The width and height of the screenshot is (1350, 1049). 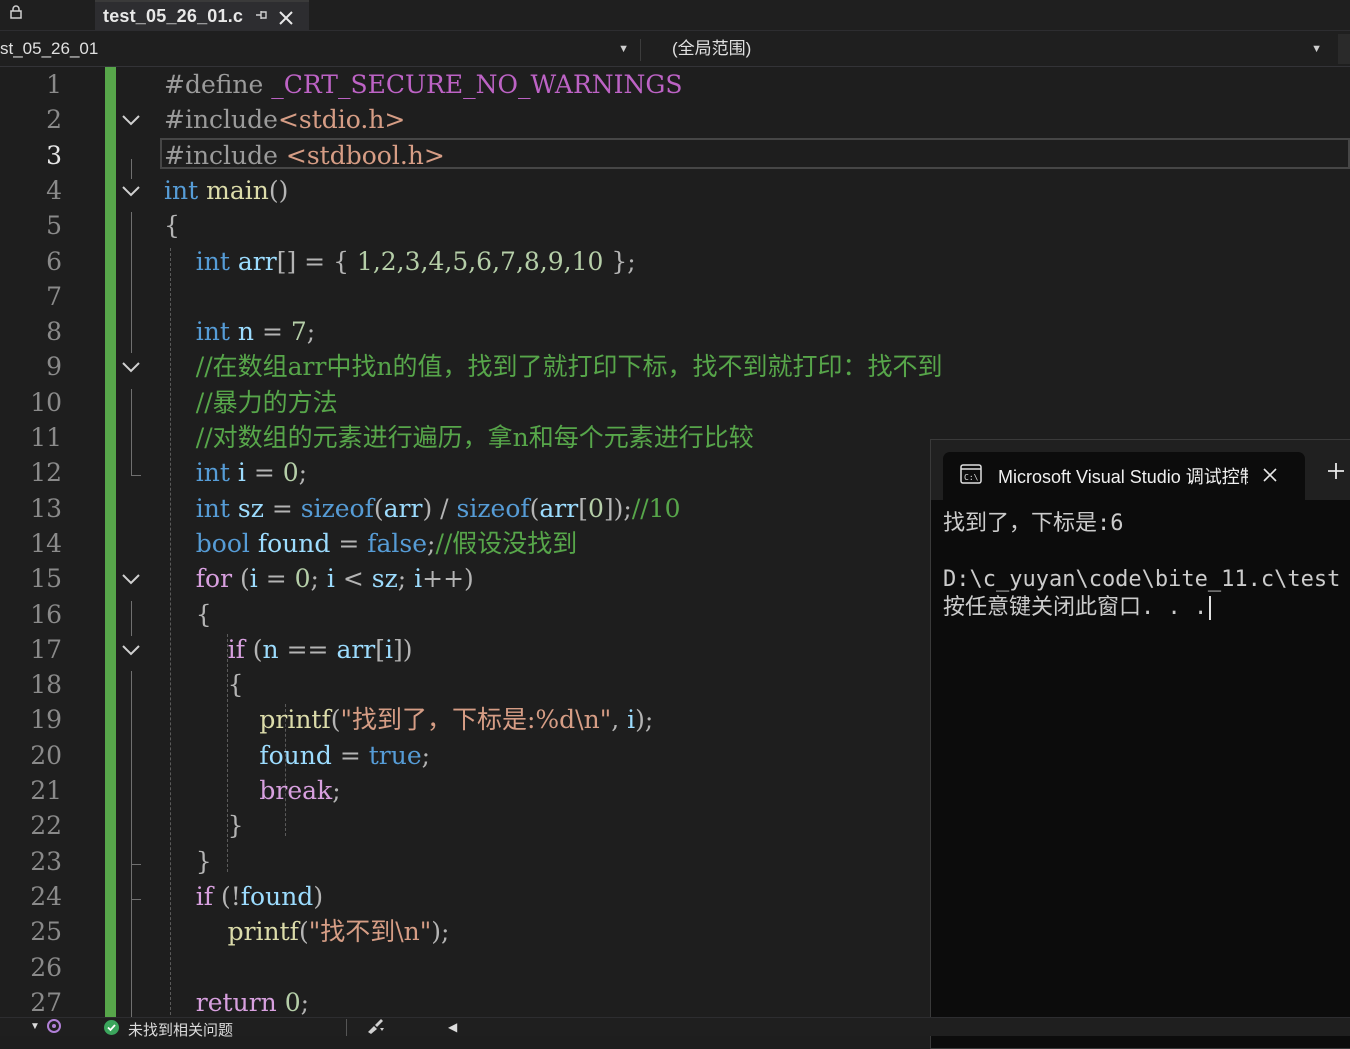 I want to click on code-line: int arr[] = { 1,2,3,4,5,6,7,8,9,10 };, so click(x=400, y=261).